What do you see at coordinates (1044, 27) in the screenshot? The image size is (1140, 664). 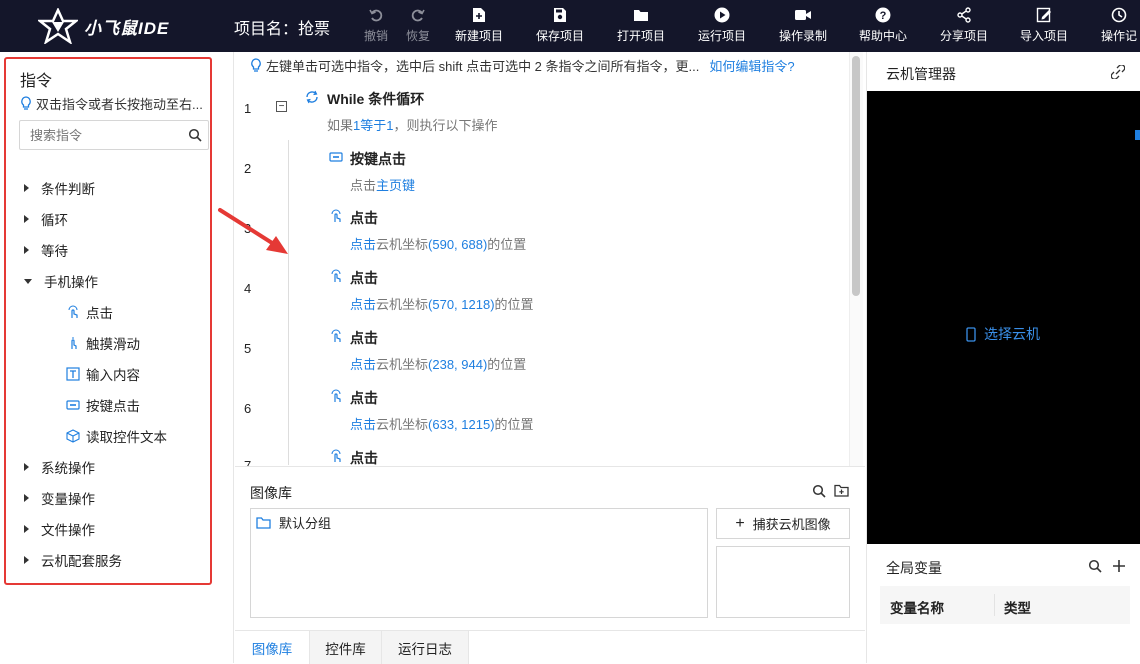 I see `import-project-button: 导入项目` at bounding box center [1044, 27].